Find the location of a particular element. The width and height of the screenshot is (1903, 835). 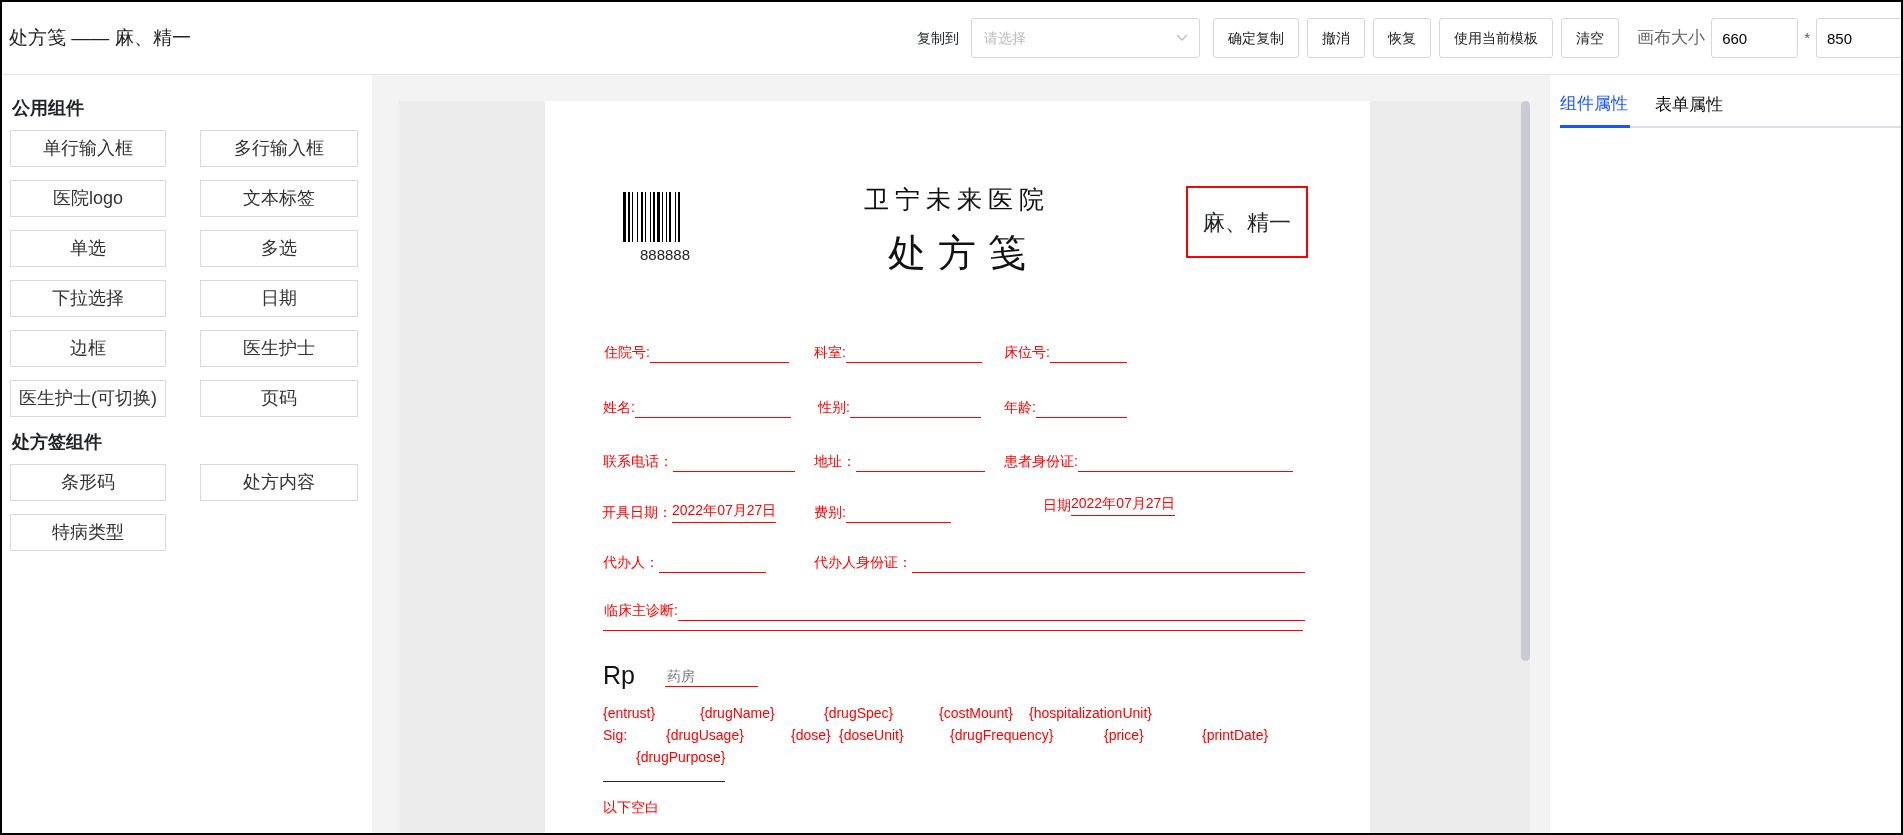

template-field: {price} is located at coordinates (1124, 735).